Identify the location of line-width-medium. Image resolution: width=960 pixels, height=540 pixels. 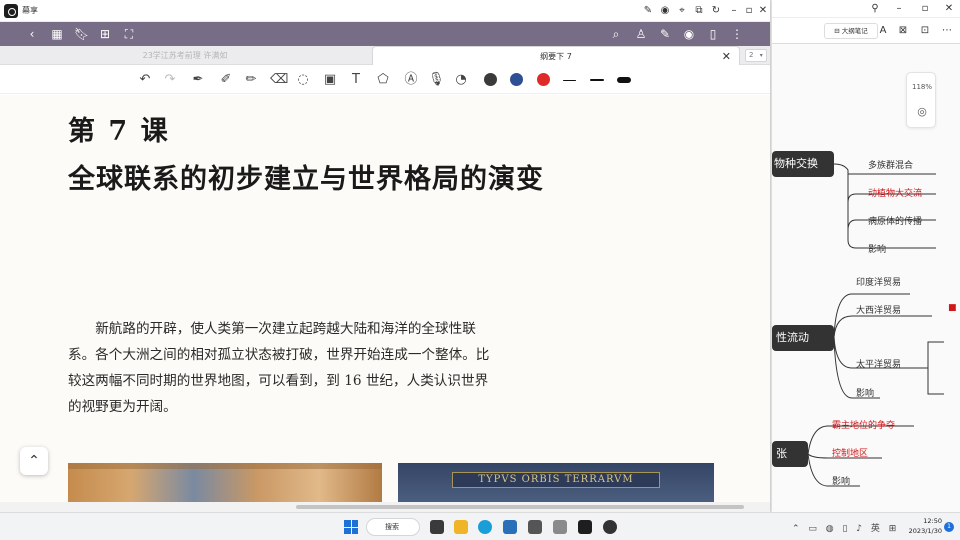
(597, 80).